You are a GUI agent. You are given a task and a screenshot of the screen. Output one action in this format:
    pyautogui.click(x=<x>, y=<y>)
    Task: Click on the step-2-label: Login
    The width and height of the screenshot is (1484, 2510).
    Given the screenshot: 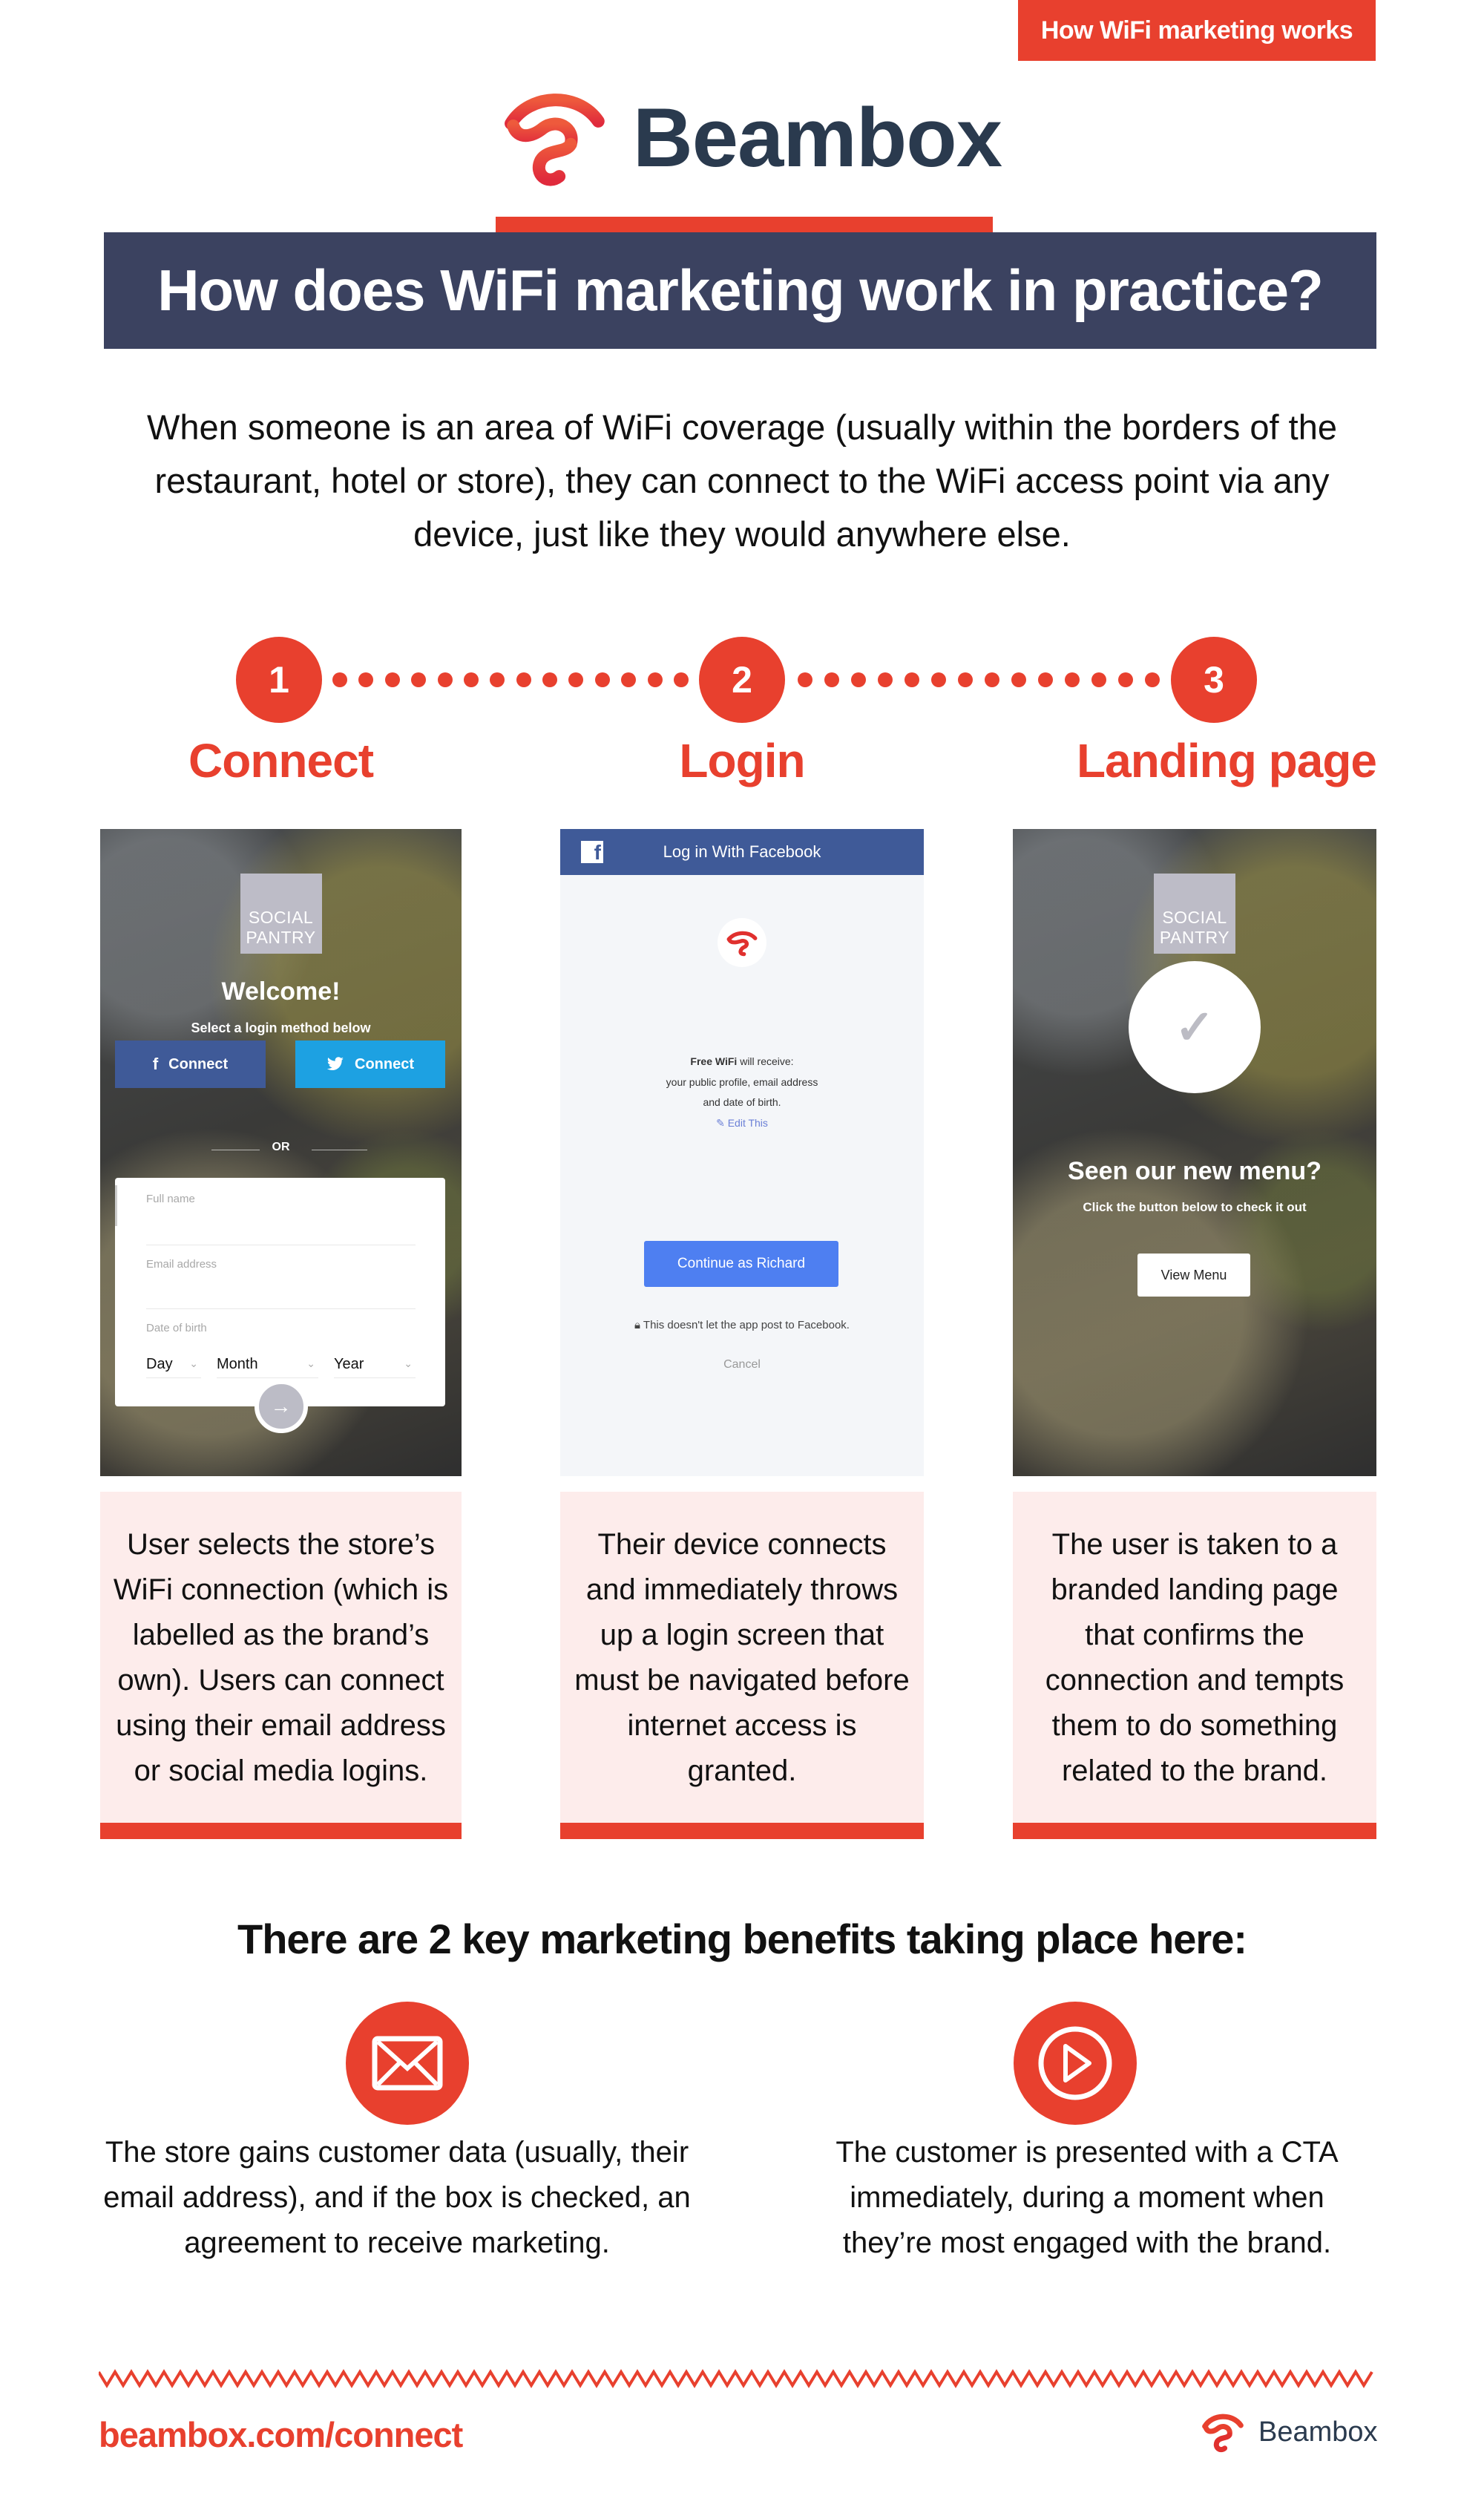 What is the action you would take?
    pyautogui.click(x=742, y=760)
    